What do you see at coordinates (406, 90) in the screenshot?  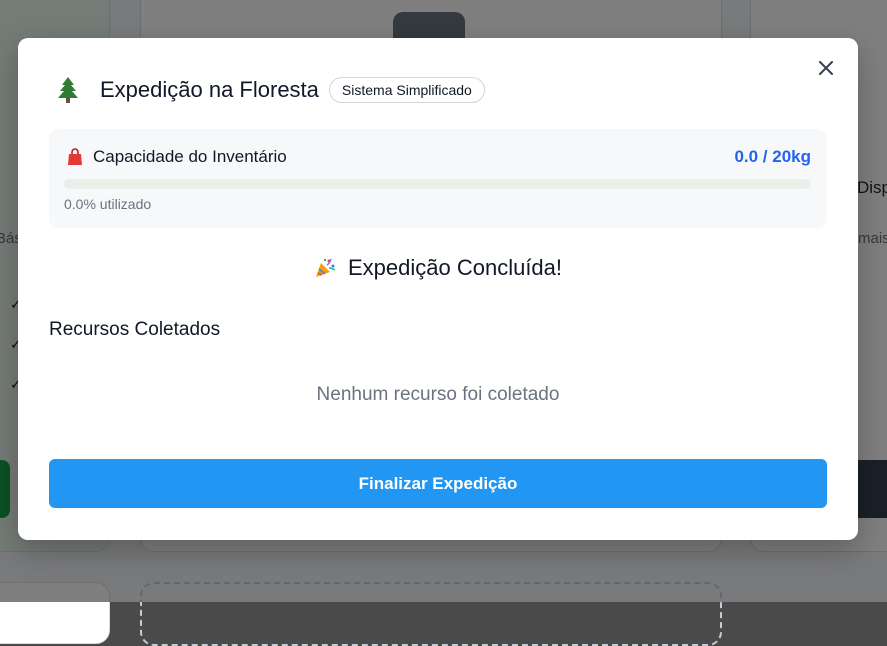 I see `mode-badge: Sistema Simplificado` at bounding box center [406, 90].